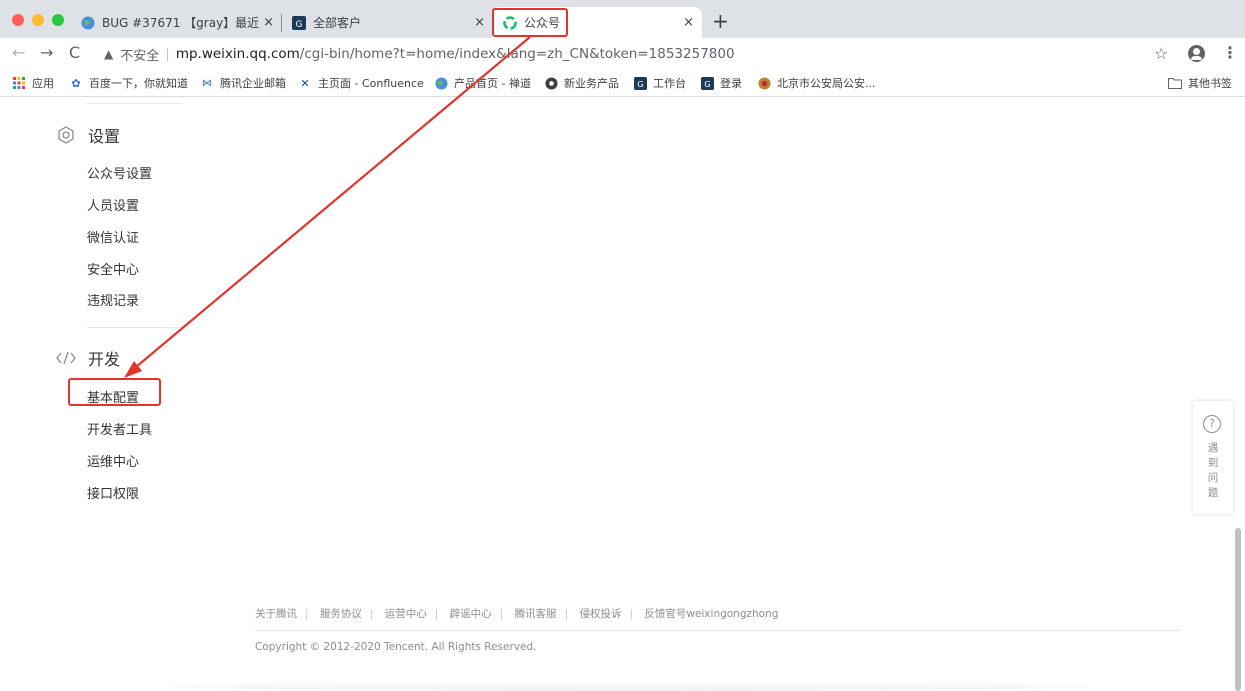 This screenshot has width=1245, height=691. What do you see at coordinates (1196, 53) in the screenshot?
I see `profile-avatar-icon` at bounding box center [1196, 53].